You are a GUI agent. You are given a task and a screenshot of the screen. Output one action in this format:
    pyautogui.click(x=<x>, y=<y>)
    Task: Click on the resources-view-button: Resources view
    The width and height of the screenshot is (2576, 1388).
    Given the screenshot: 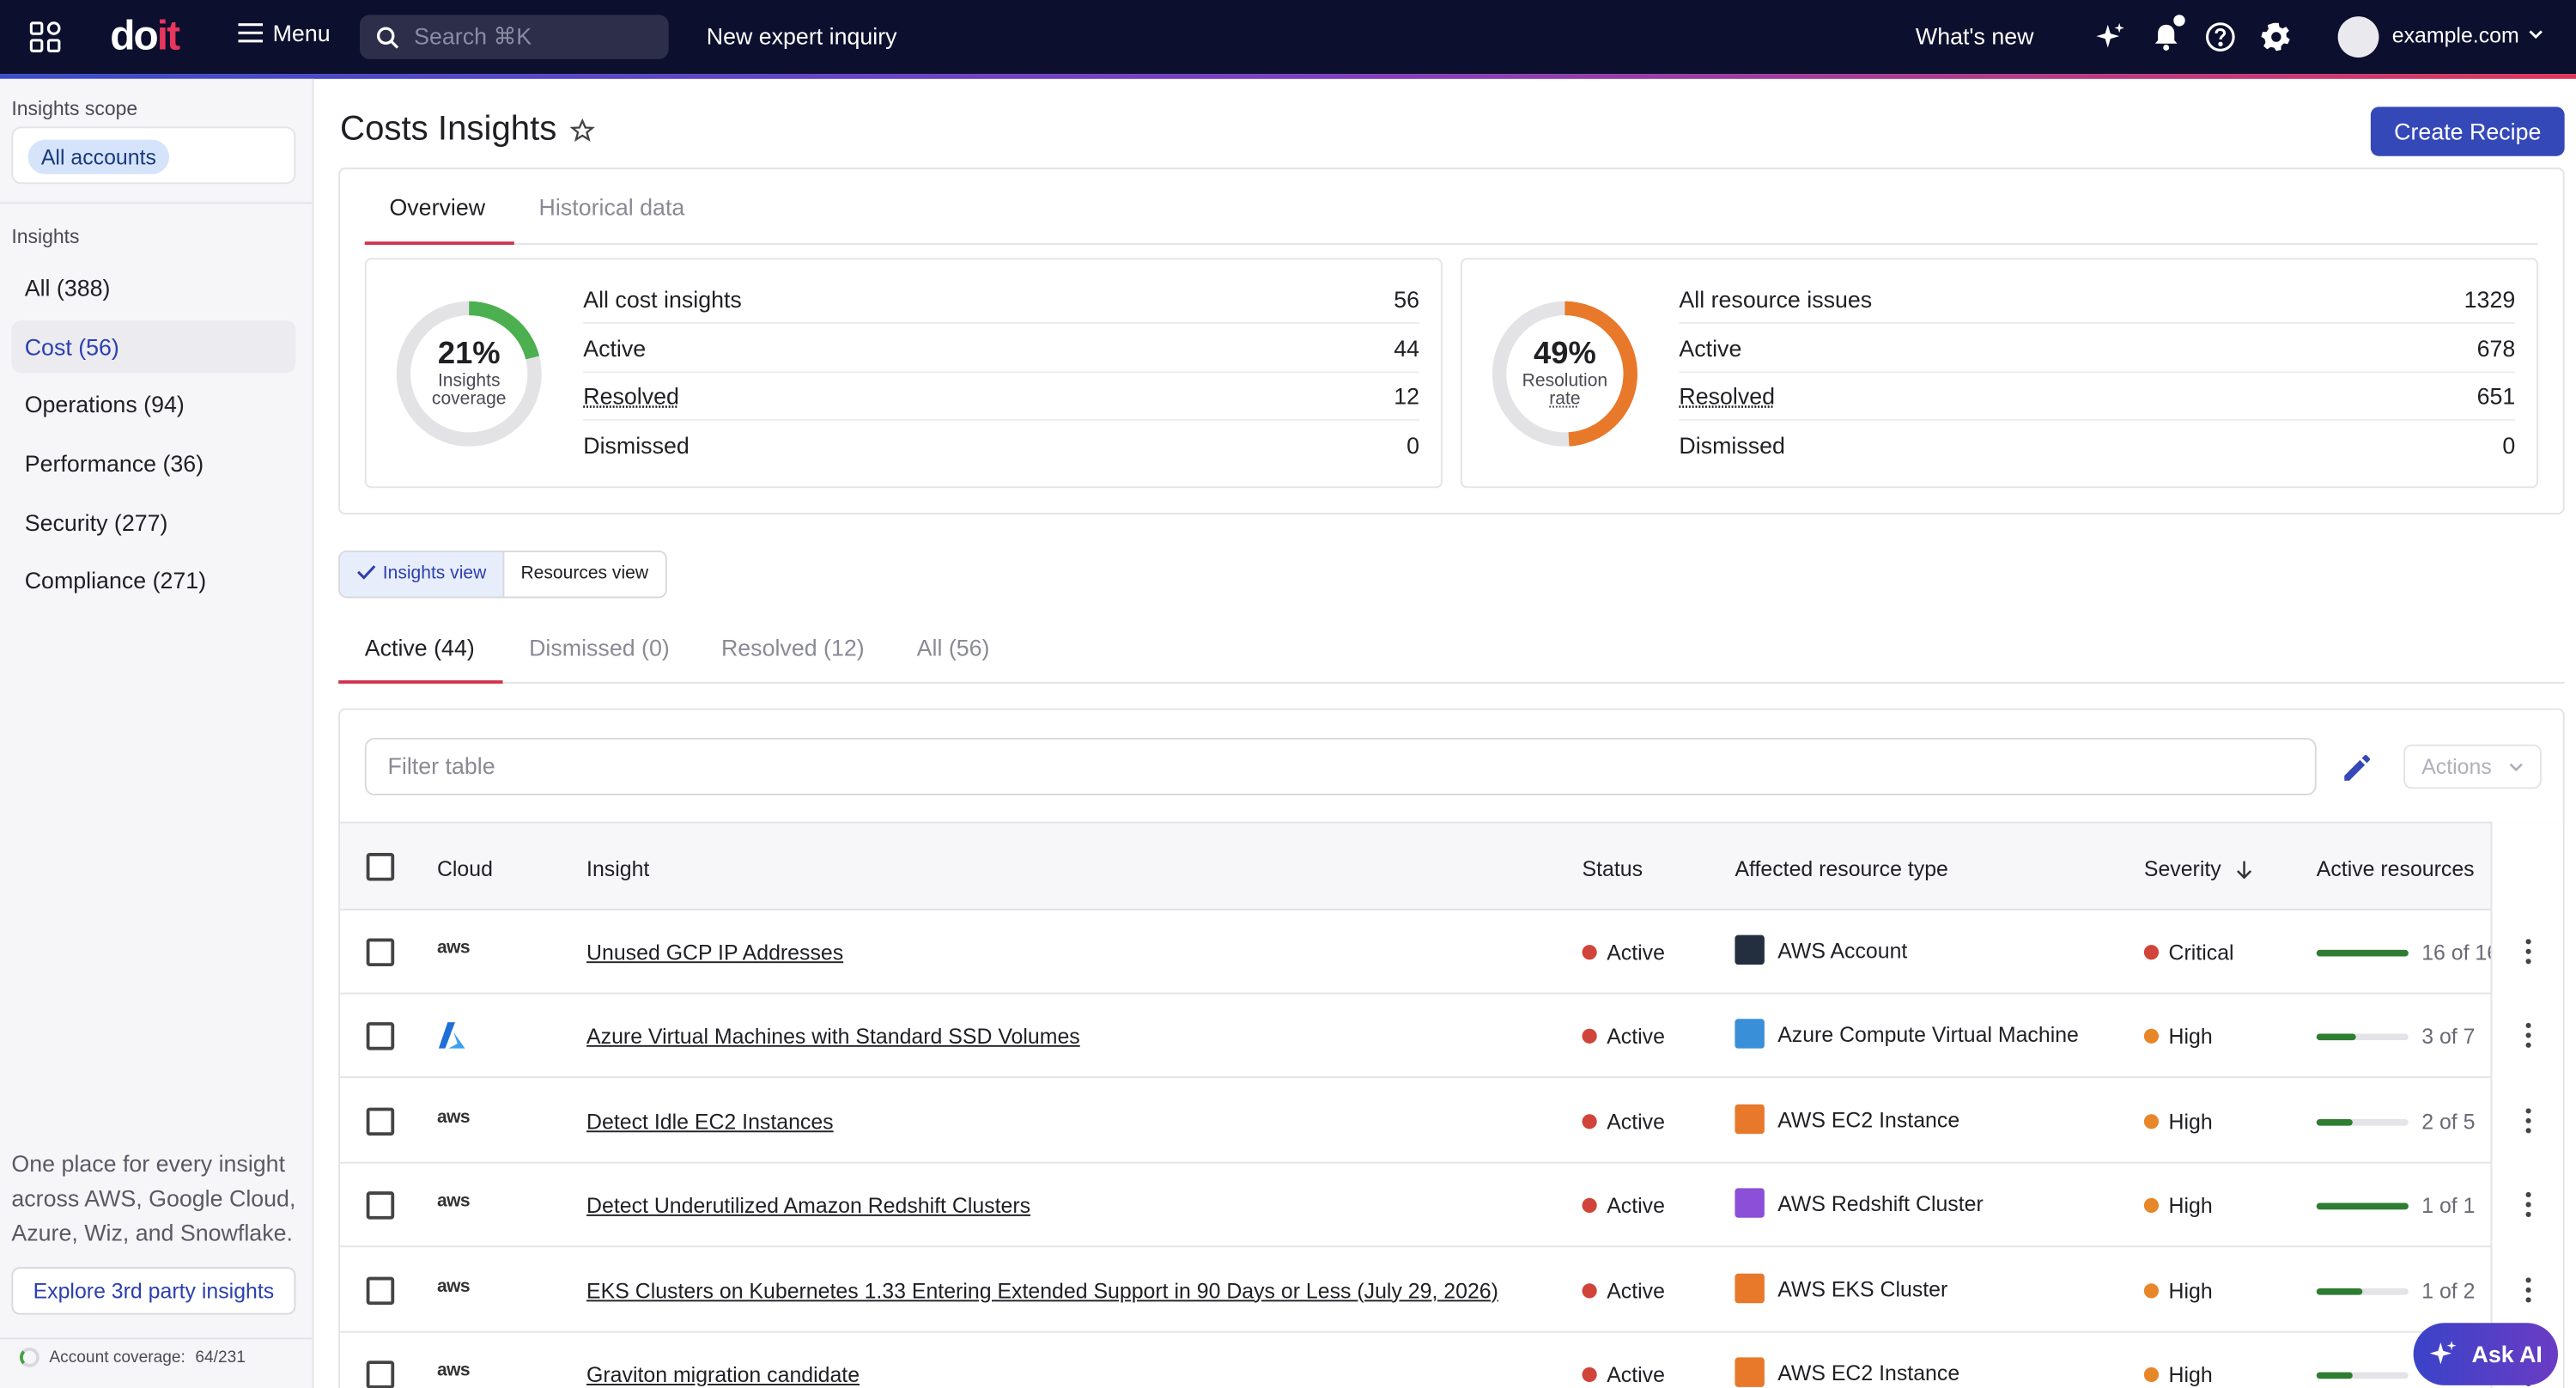 What is the action you would take?
    pyautogui.click(x=585, y=574)
    